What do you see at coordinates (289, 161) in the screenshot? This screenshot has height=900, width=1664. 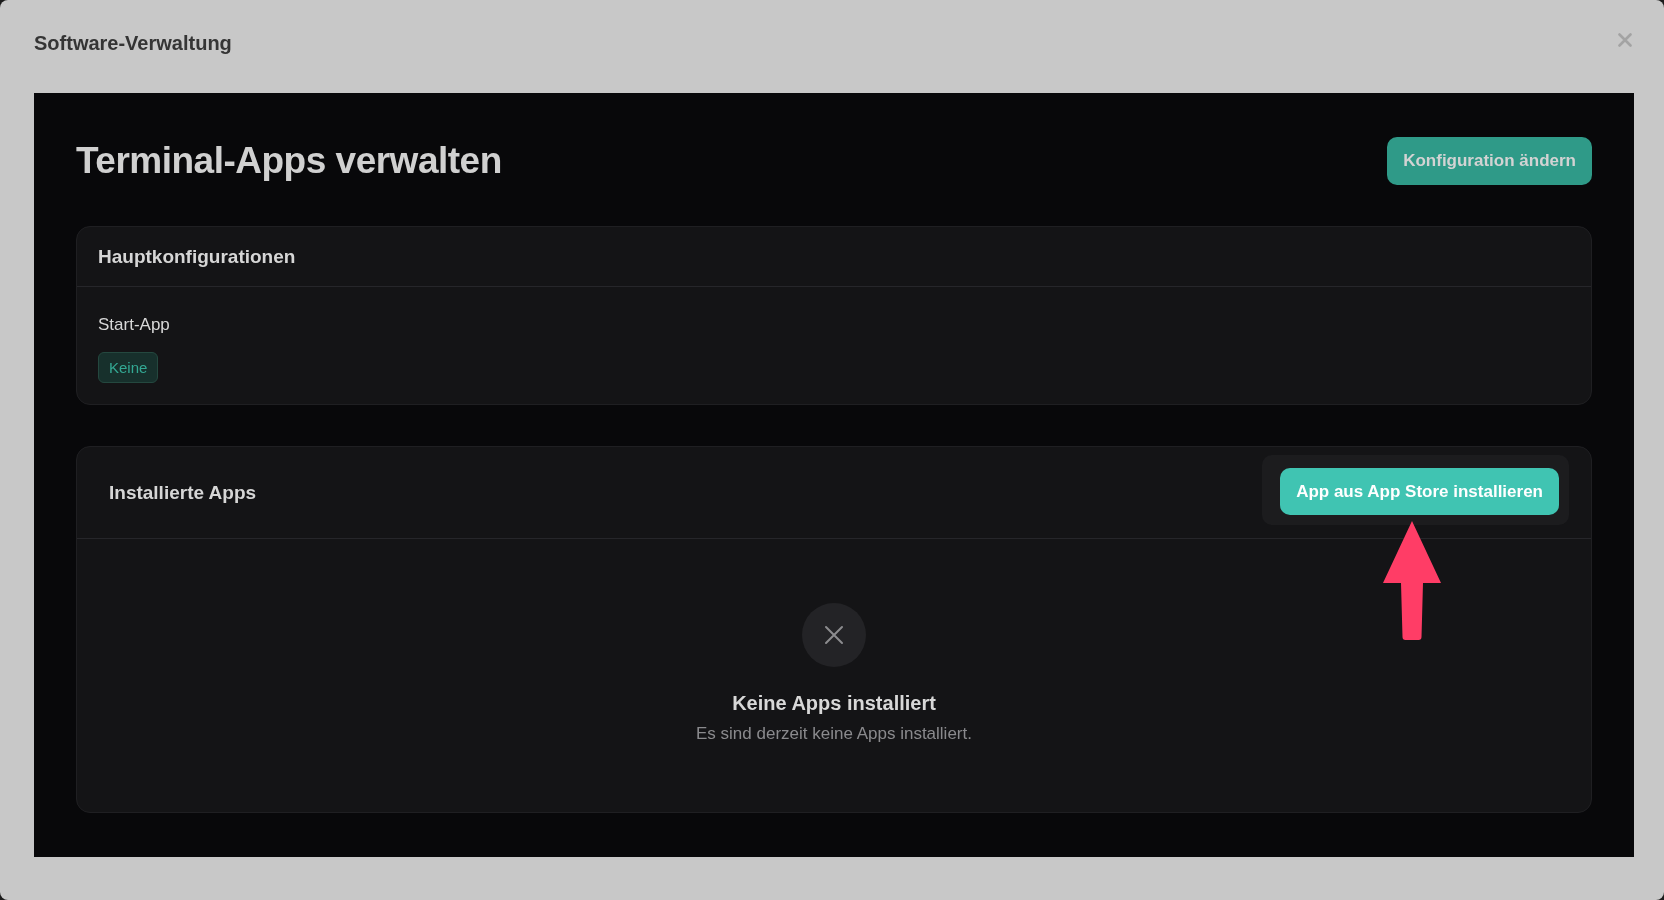 I see `page-heading: Terminal-Apps verwalten` at bounding box center [289, 161].